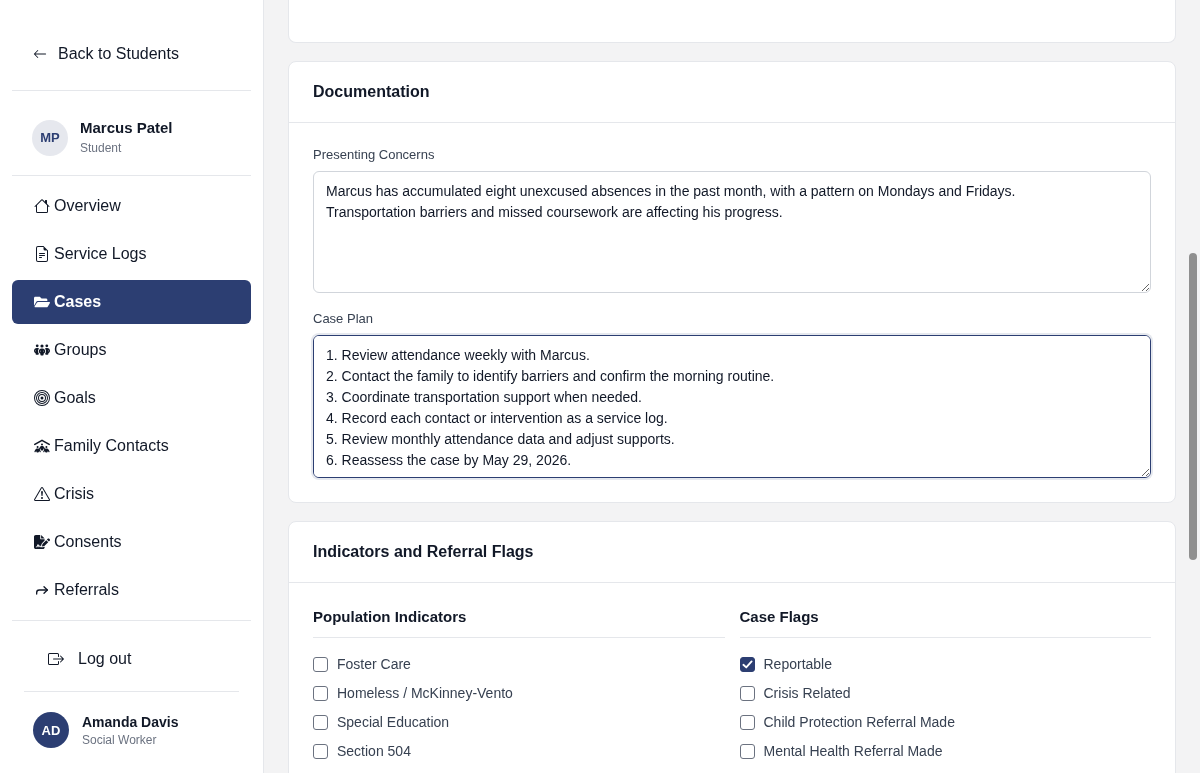 The width and height of the screenshot is (1200, 773). I want to click on check-icon, so click(747, 664).